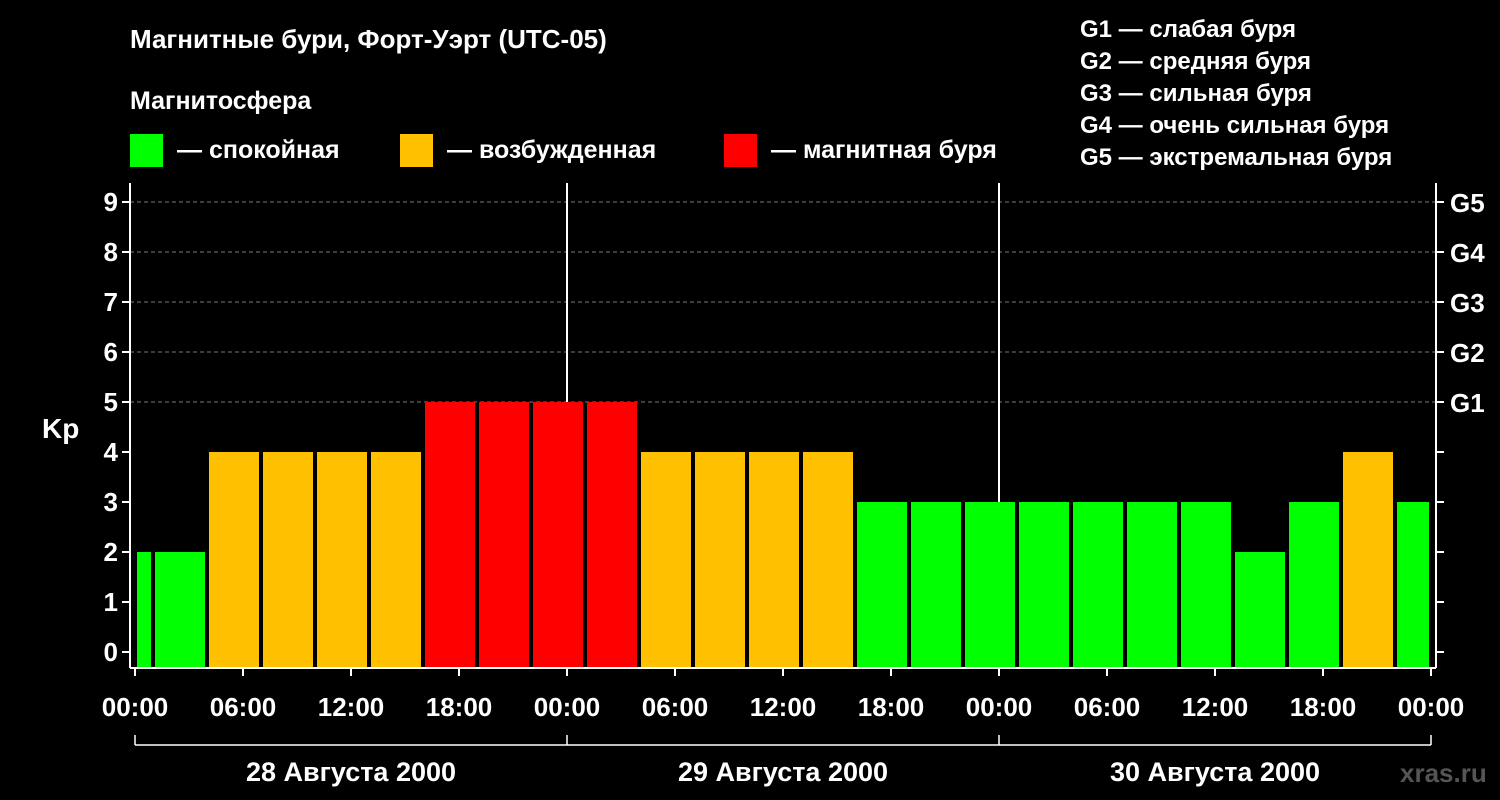 Image resolution: width=1500 pixels, height=800 pixels. Describe the element at coordinates (1188, 29) in the screenshot. I see `g-scale-g1: G1 — слабая буря` at that location.